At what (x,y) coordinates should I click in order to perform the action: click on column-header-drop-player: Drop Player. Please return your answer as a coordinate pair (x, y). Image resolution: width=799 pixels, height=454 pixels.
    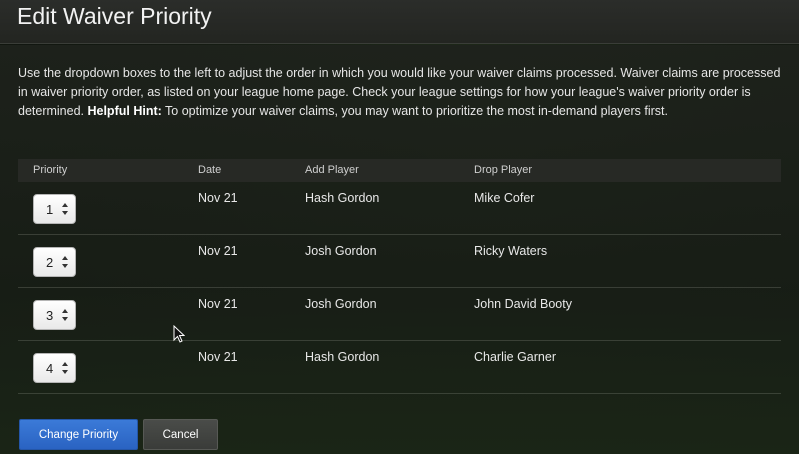
    Looking at the image, I should click on (503, 170).